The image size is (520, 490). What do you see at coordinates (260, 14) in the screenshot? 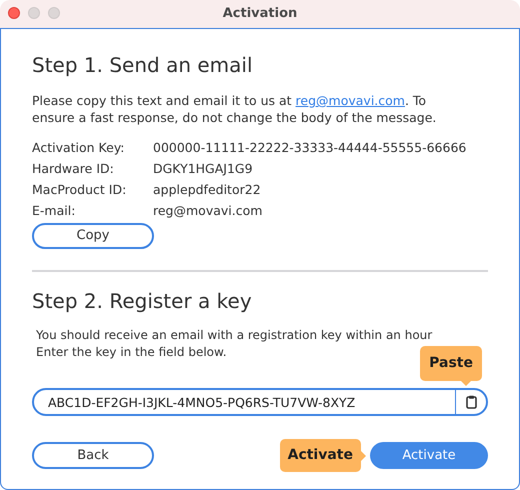
I see `window-title: Activation` at bounding box center [260, 14].